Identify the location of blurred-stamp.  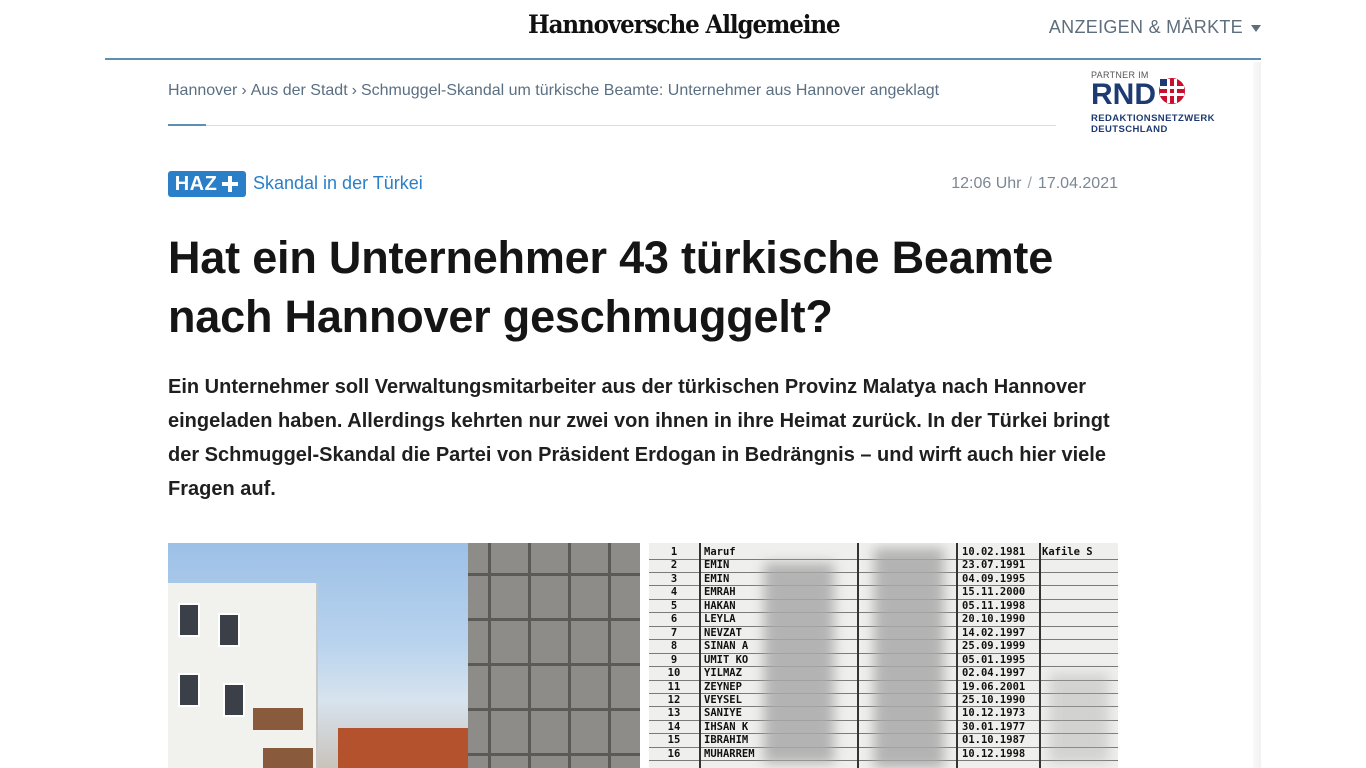
(1079, 718).